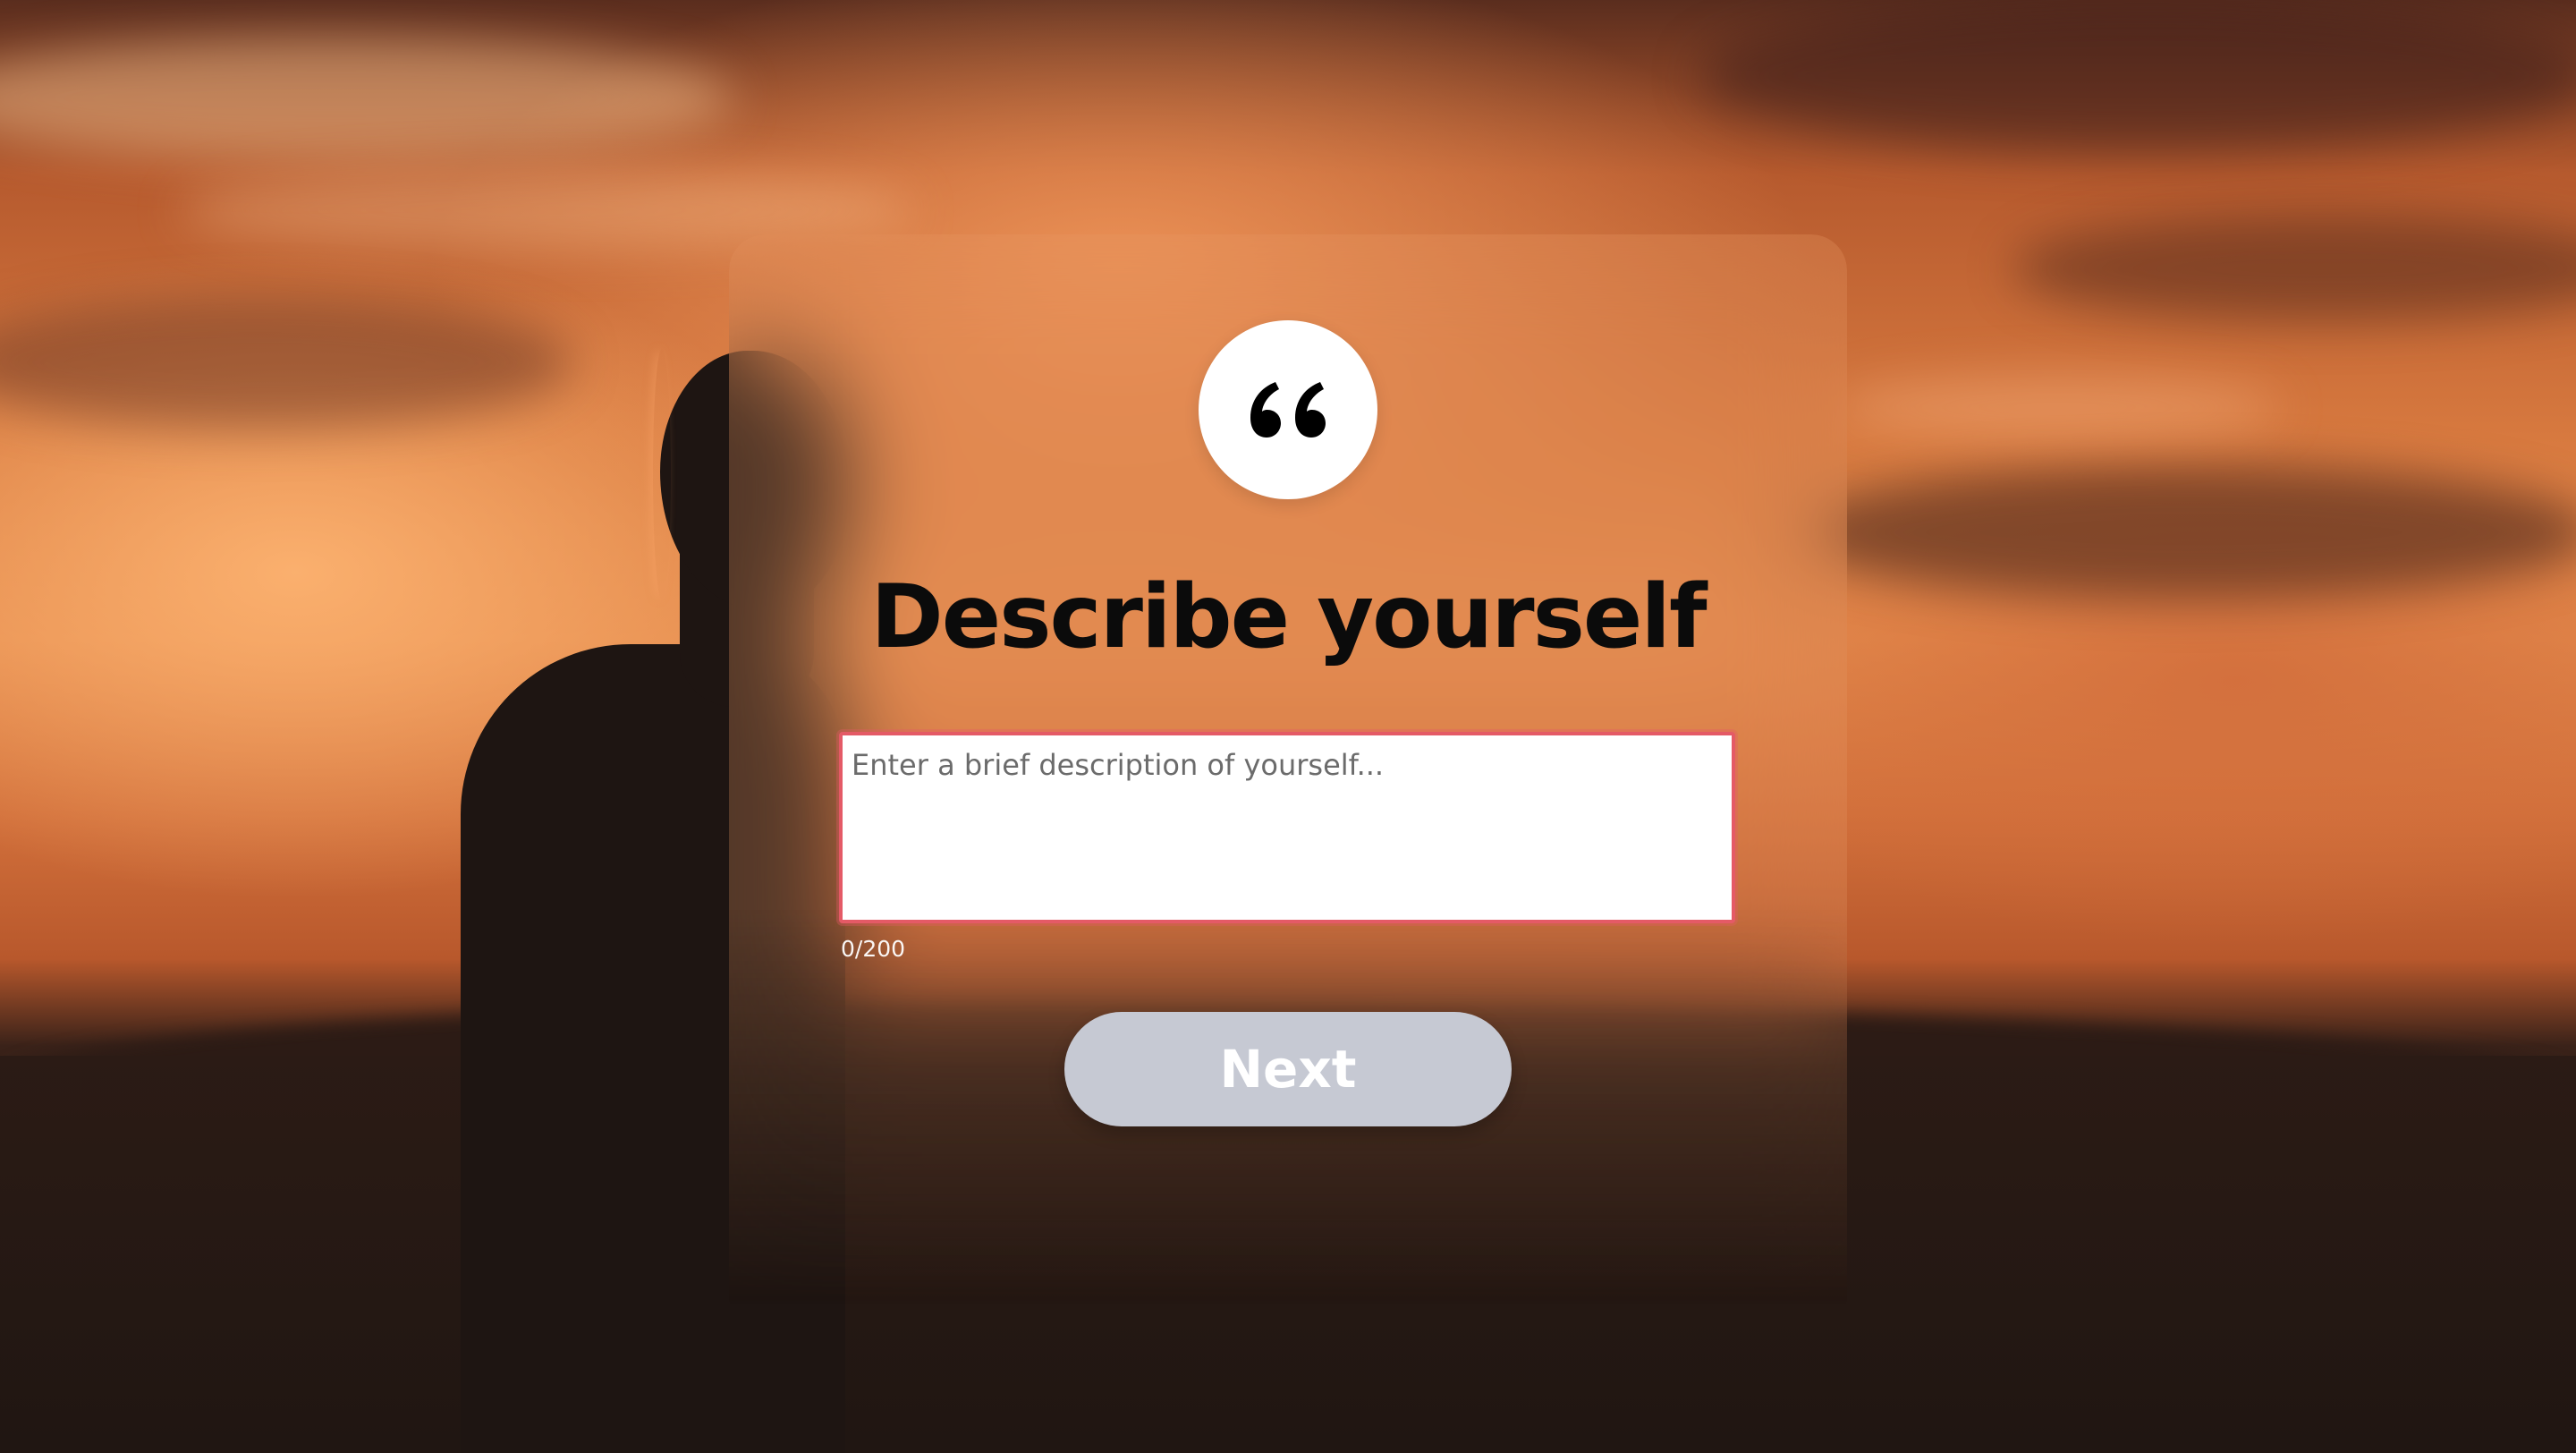 This screenshot has height=1453, width=2576. I want to click on quote-icon-badge, so click(1288, 409).